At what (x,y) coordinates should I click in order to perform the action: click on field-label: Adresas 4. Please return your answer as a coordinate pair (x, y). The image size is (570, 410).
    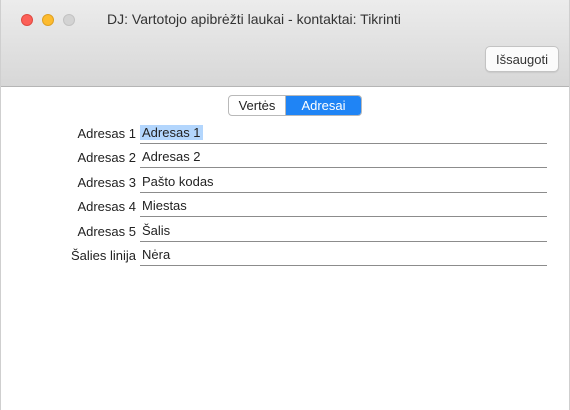
    Looking at the image, I should click on (106, 206).